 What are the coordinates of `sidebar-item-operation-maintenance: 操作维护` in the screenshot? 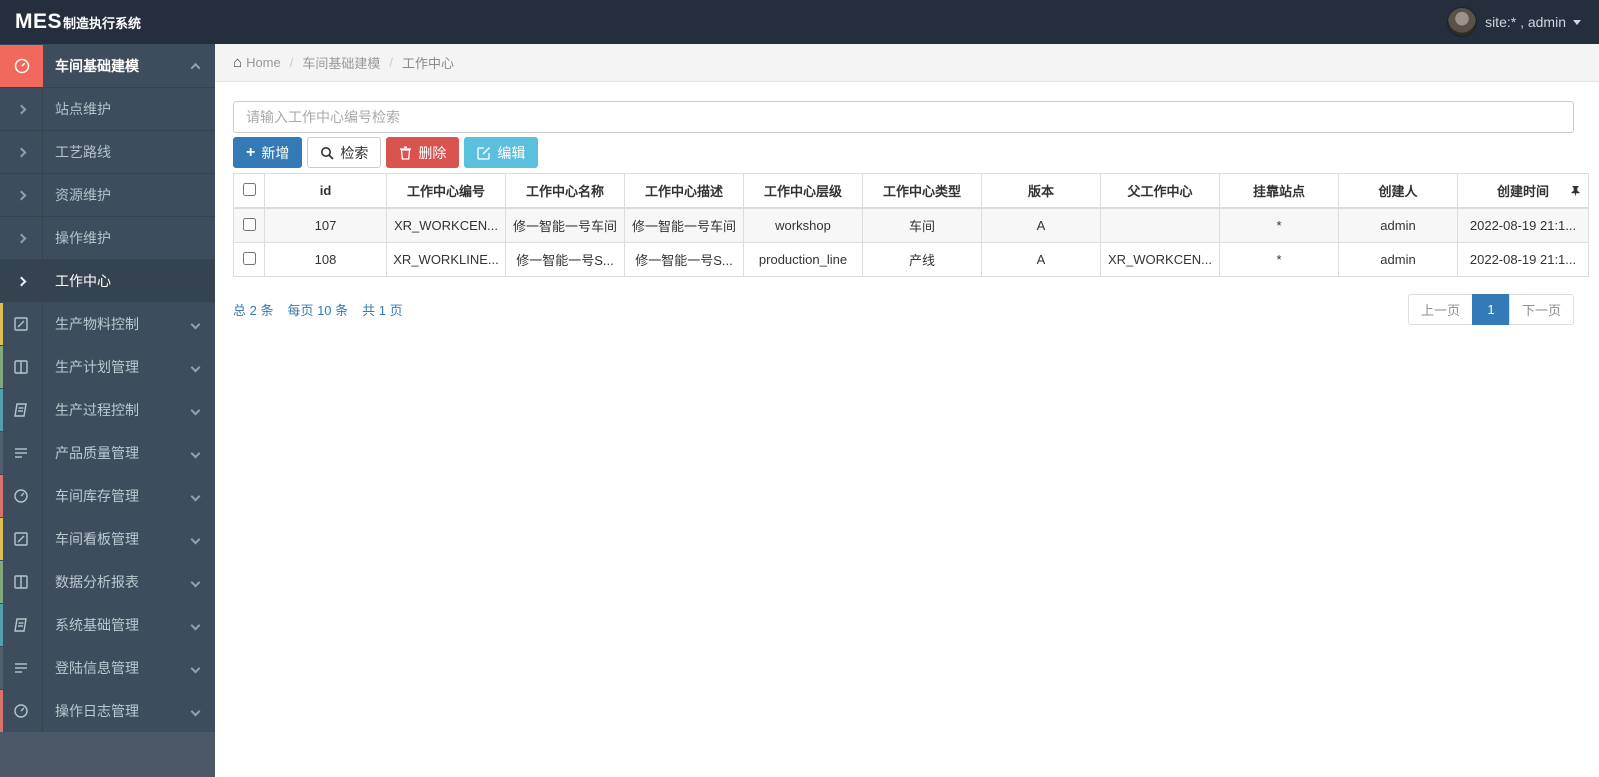 It's located at (107, 237).